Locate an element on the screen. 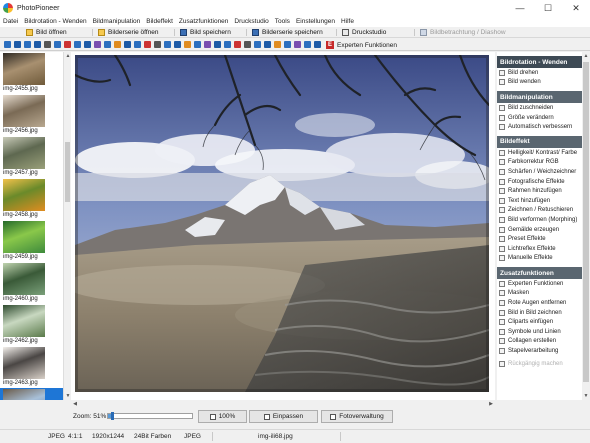 The image size is (590, 443). menu-zusatzfunktionen: Zusatzfunktionen is located at coordinates (204, 21).